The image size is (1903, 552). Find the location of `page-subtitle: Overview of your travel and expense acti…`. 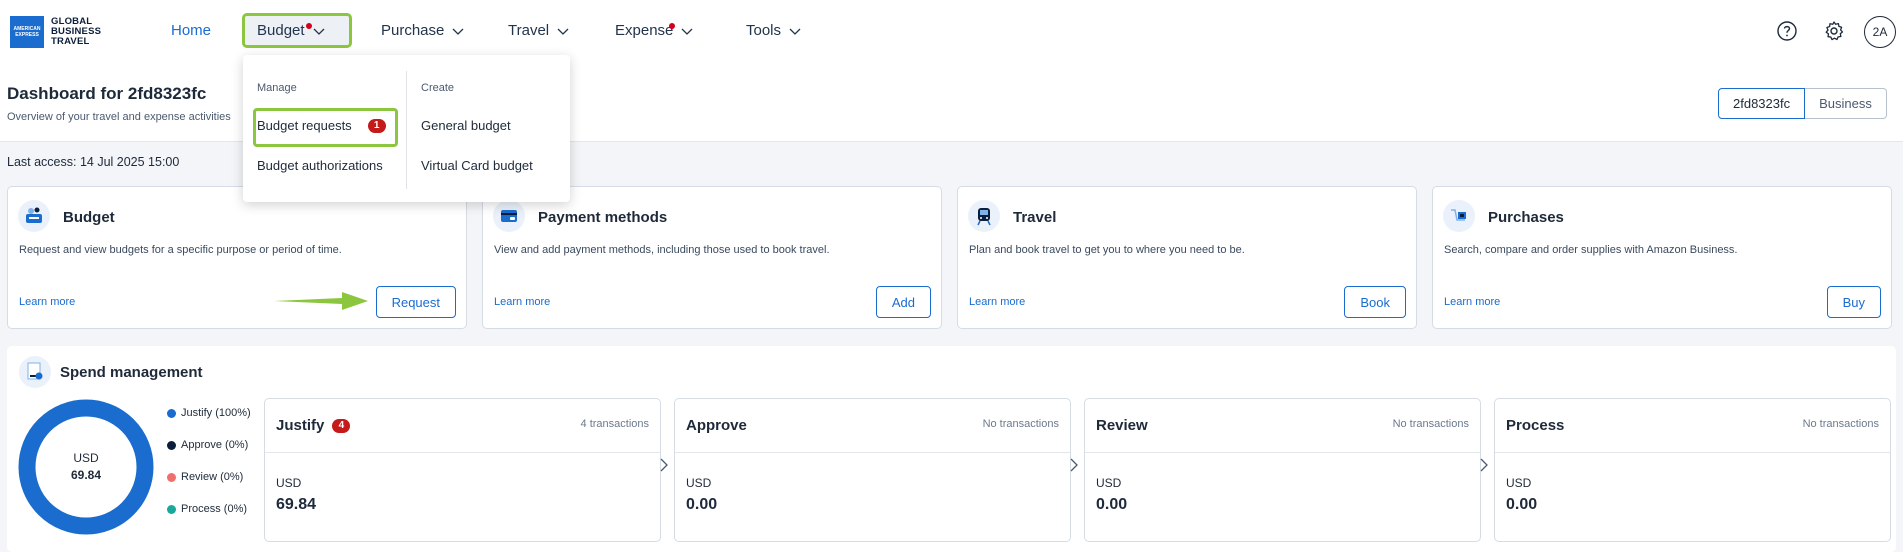

page-subtitle: Overview of your travel and expense acti… is located at coordinates (119, 117).